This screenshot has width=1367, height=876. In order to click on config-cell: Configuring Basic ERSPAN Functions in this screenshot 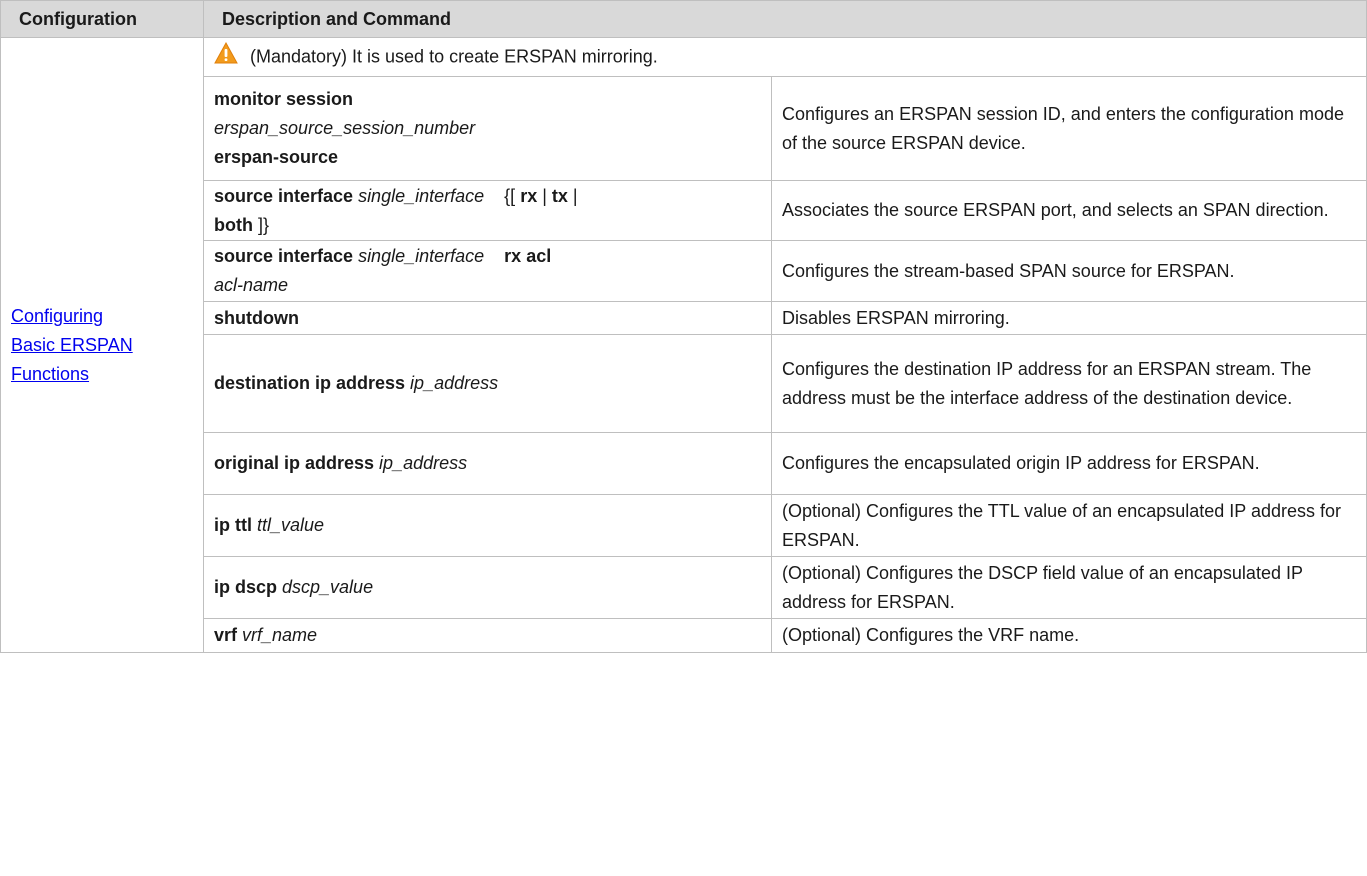, I will do `click(102, 345)`.